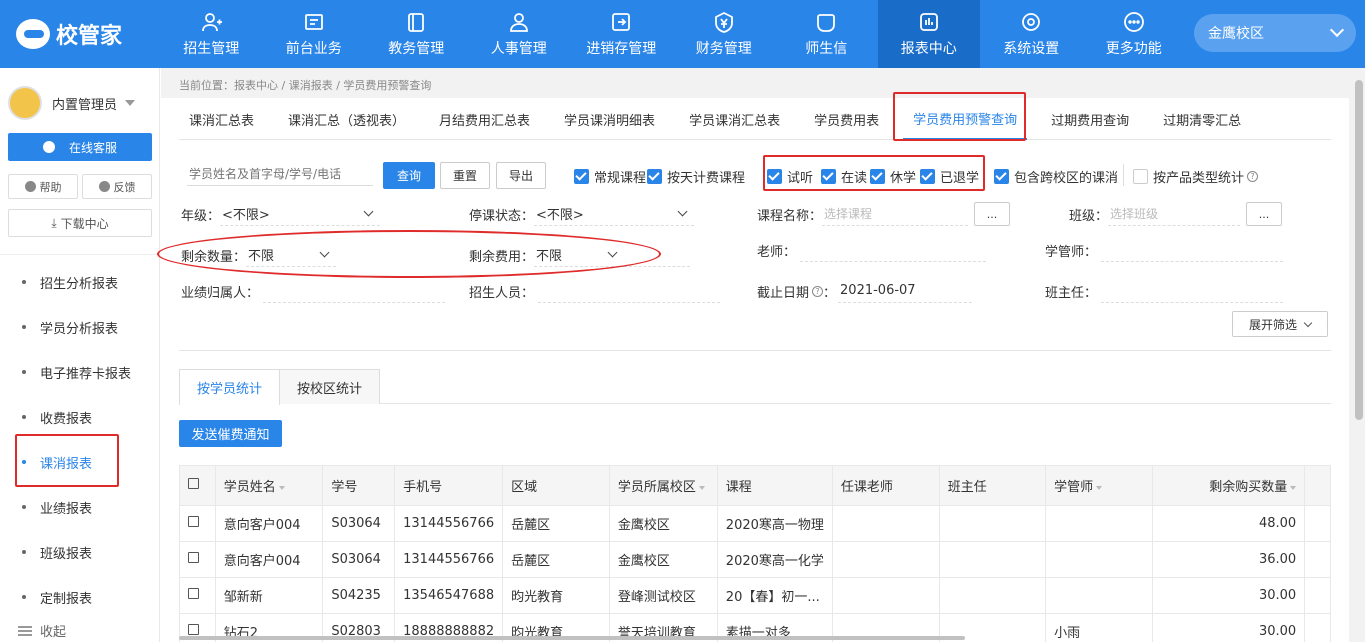 This screenshot has height=642, width=1365. Describe the element at coordinates (734, 119) in the screenshot. I see `tab-4: 学员课消汇总表` at that location.